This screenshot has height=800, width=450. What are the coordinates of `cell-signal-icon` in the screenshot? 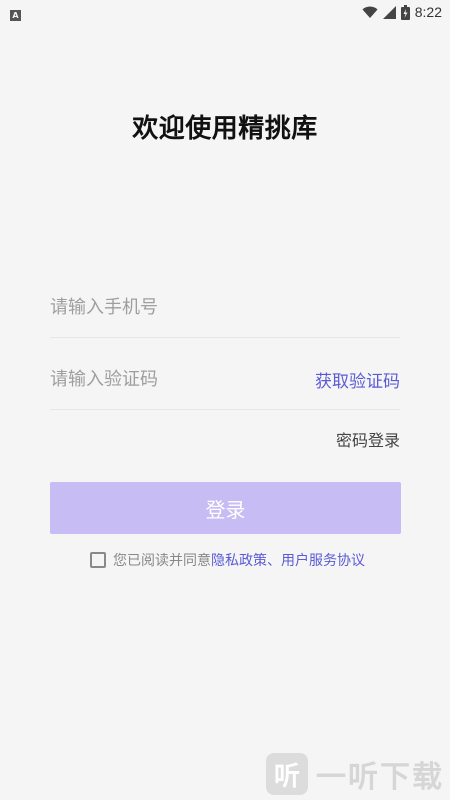 It's located at (389, 12).